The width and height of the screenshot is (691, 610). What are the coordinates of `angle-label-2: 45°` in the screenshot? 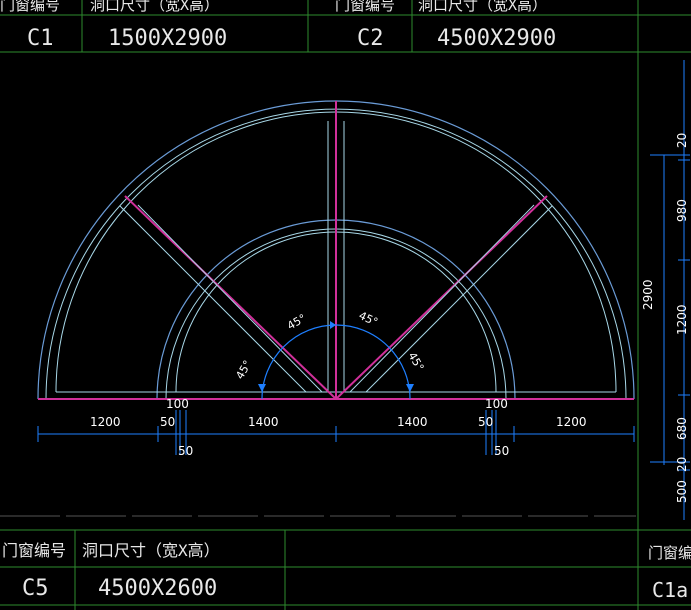 It's located at (296, 322).